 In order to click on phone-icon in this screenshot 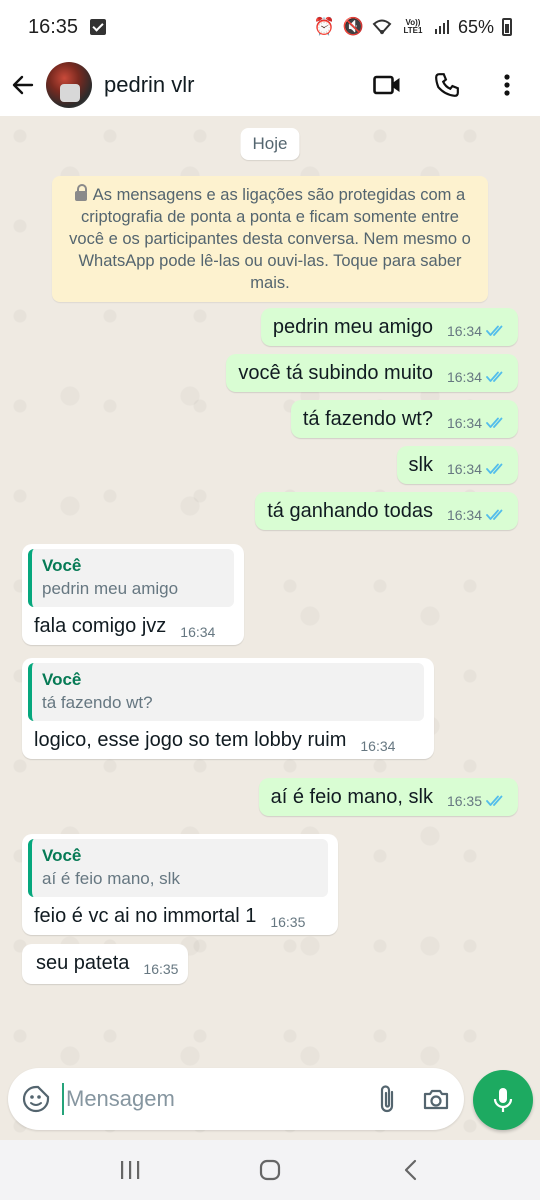, I will do `click(447, 85)`.